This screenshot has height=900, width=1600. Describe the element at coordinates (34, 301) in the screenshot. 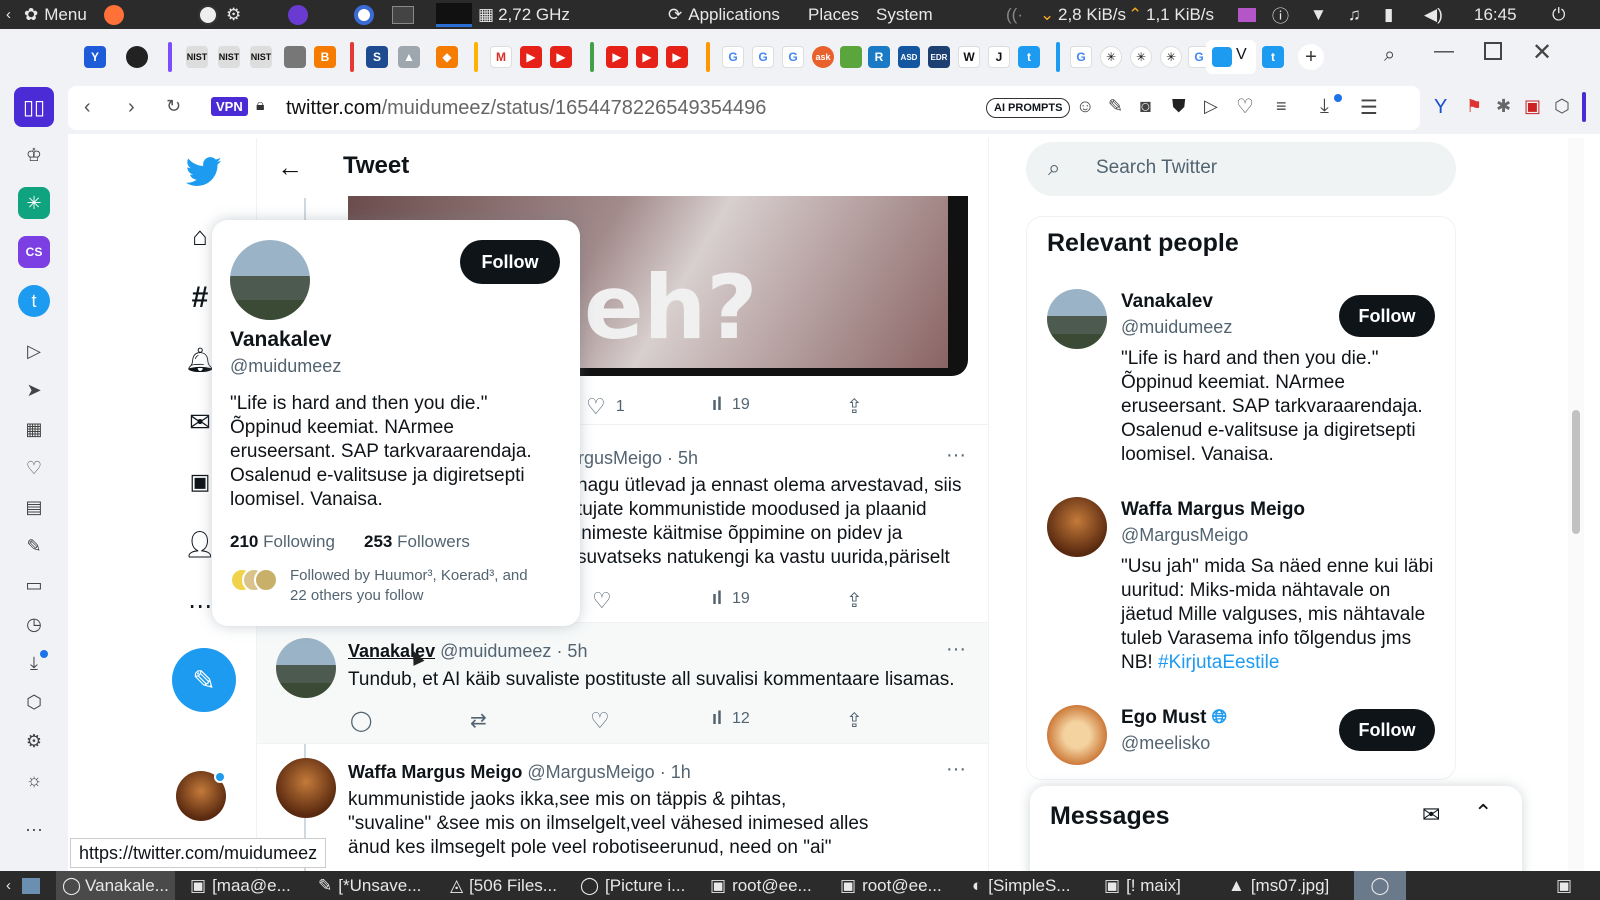

I see `twitter-sidebar-icon: t` at that location.